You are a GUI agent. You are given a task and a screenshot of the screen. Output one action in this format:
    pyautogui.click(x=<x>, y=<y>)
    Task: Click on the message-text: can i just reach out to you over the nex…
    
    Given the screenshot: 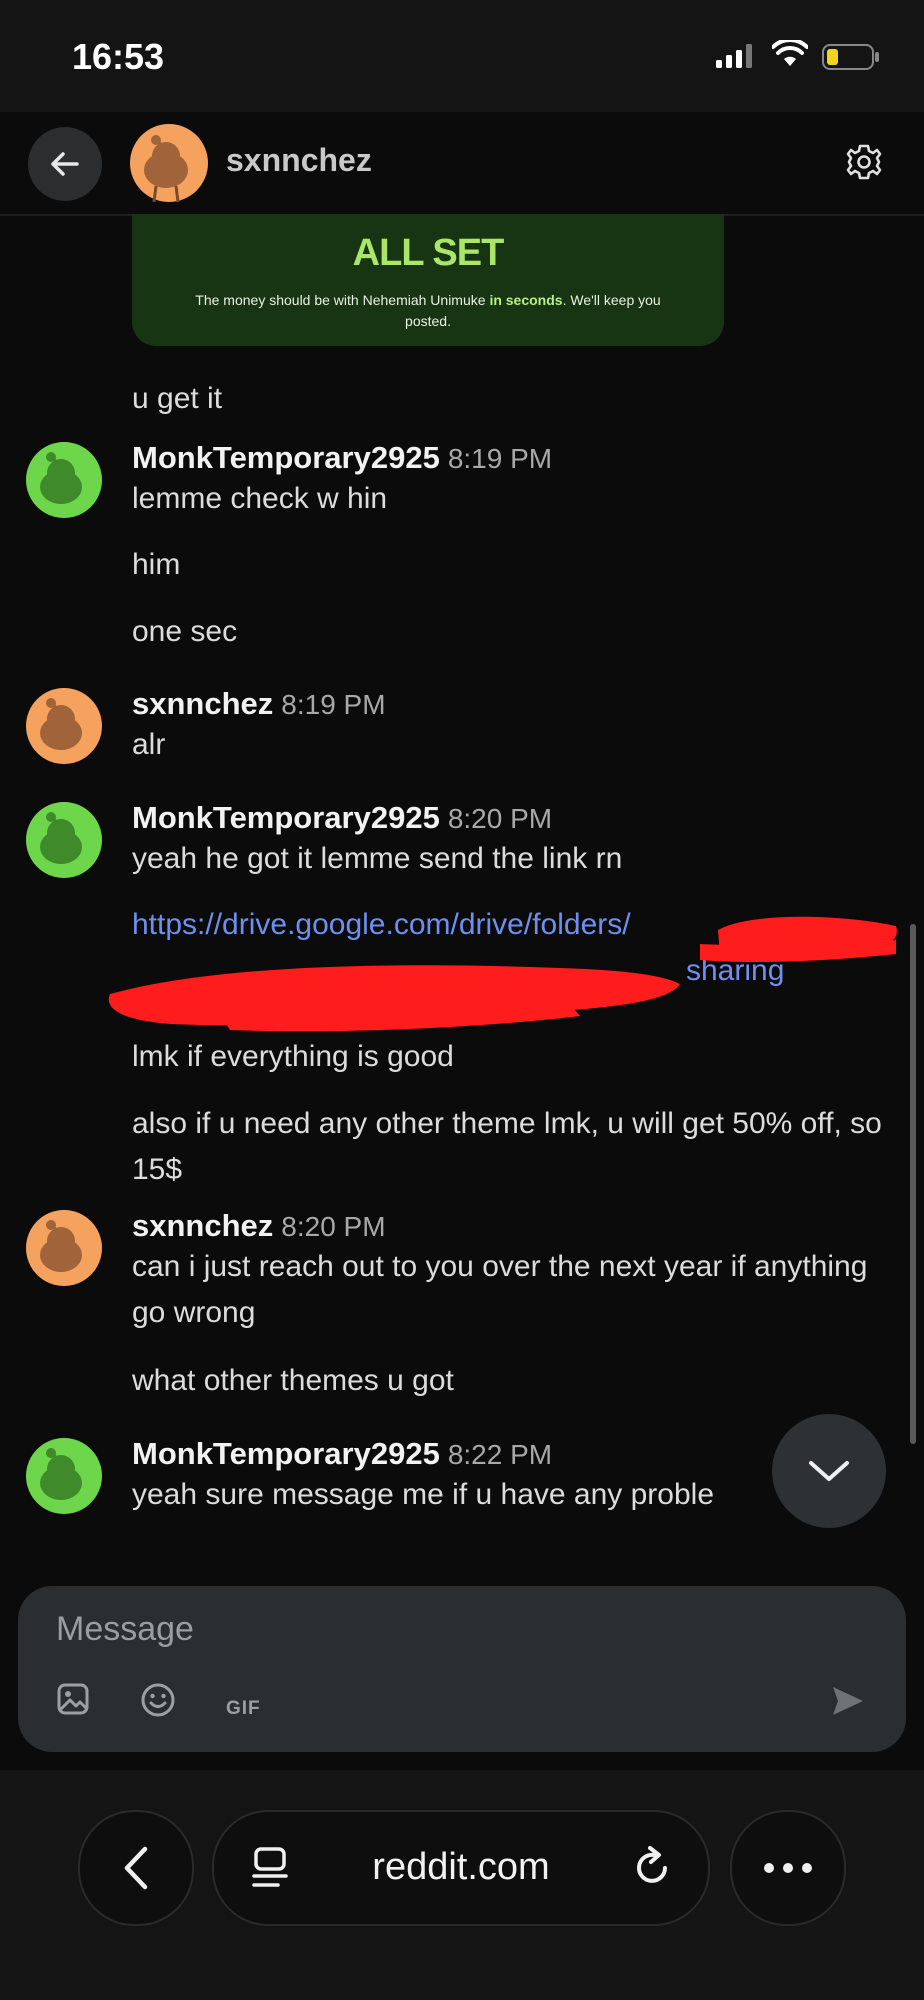 What is the action you would take?
    pyautogui.click(x=500, y=1289)
    